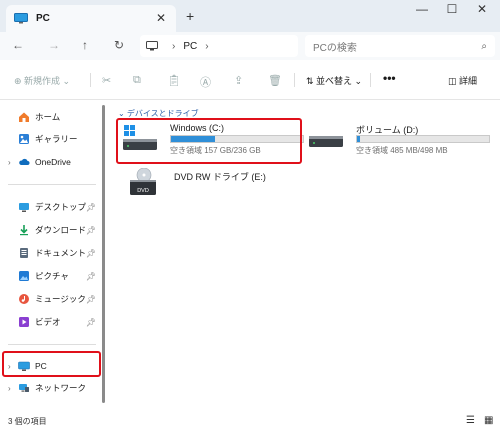 The width and height of the screenshot is (500, 430). Describe the element at coordinates (24, 139) in the screenshot. I see `gallery-icon` at that location.